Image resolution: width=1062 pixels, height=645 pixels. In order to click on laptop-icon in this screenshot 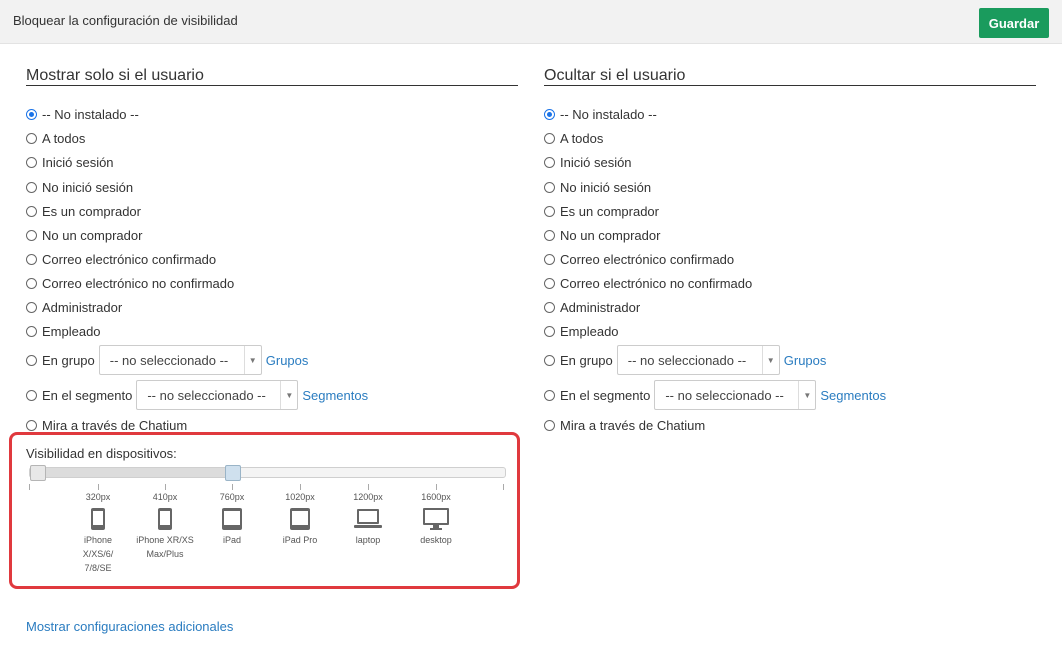, I will do `click(368, 519)`.